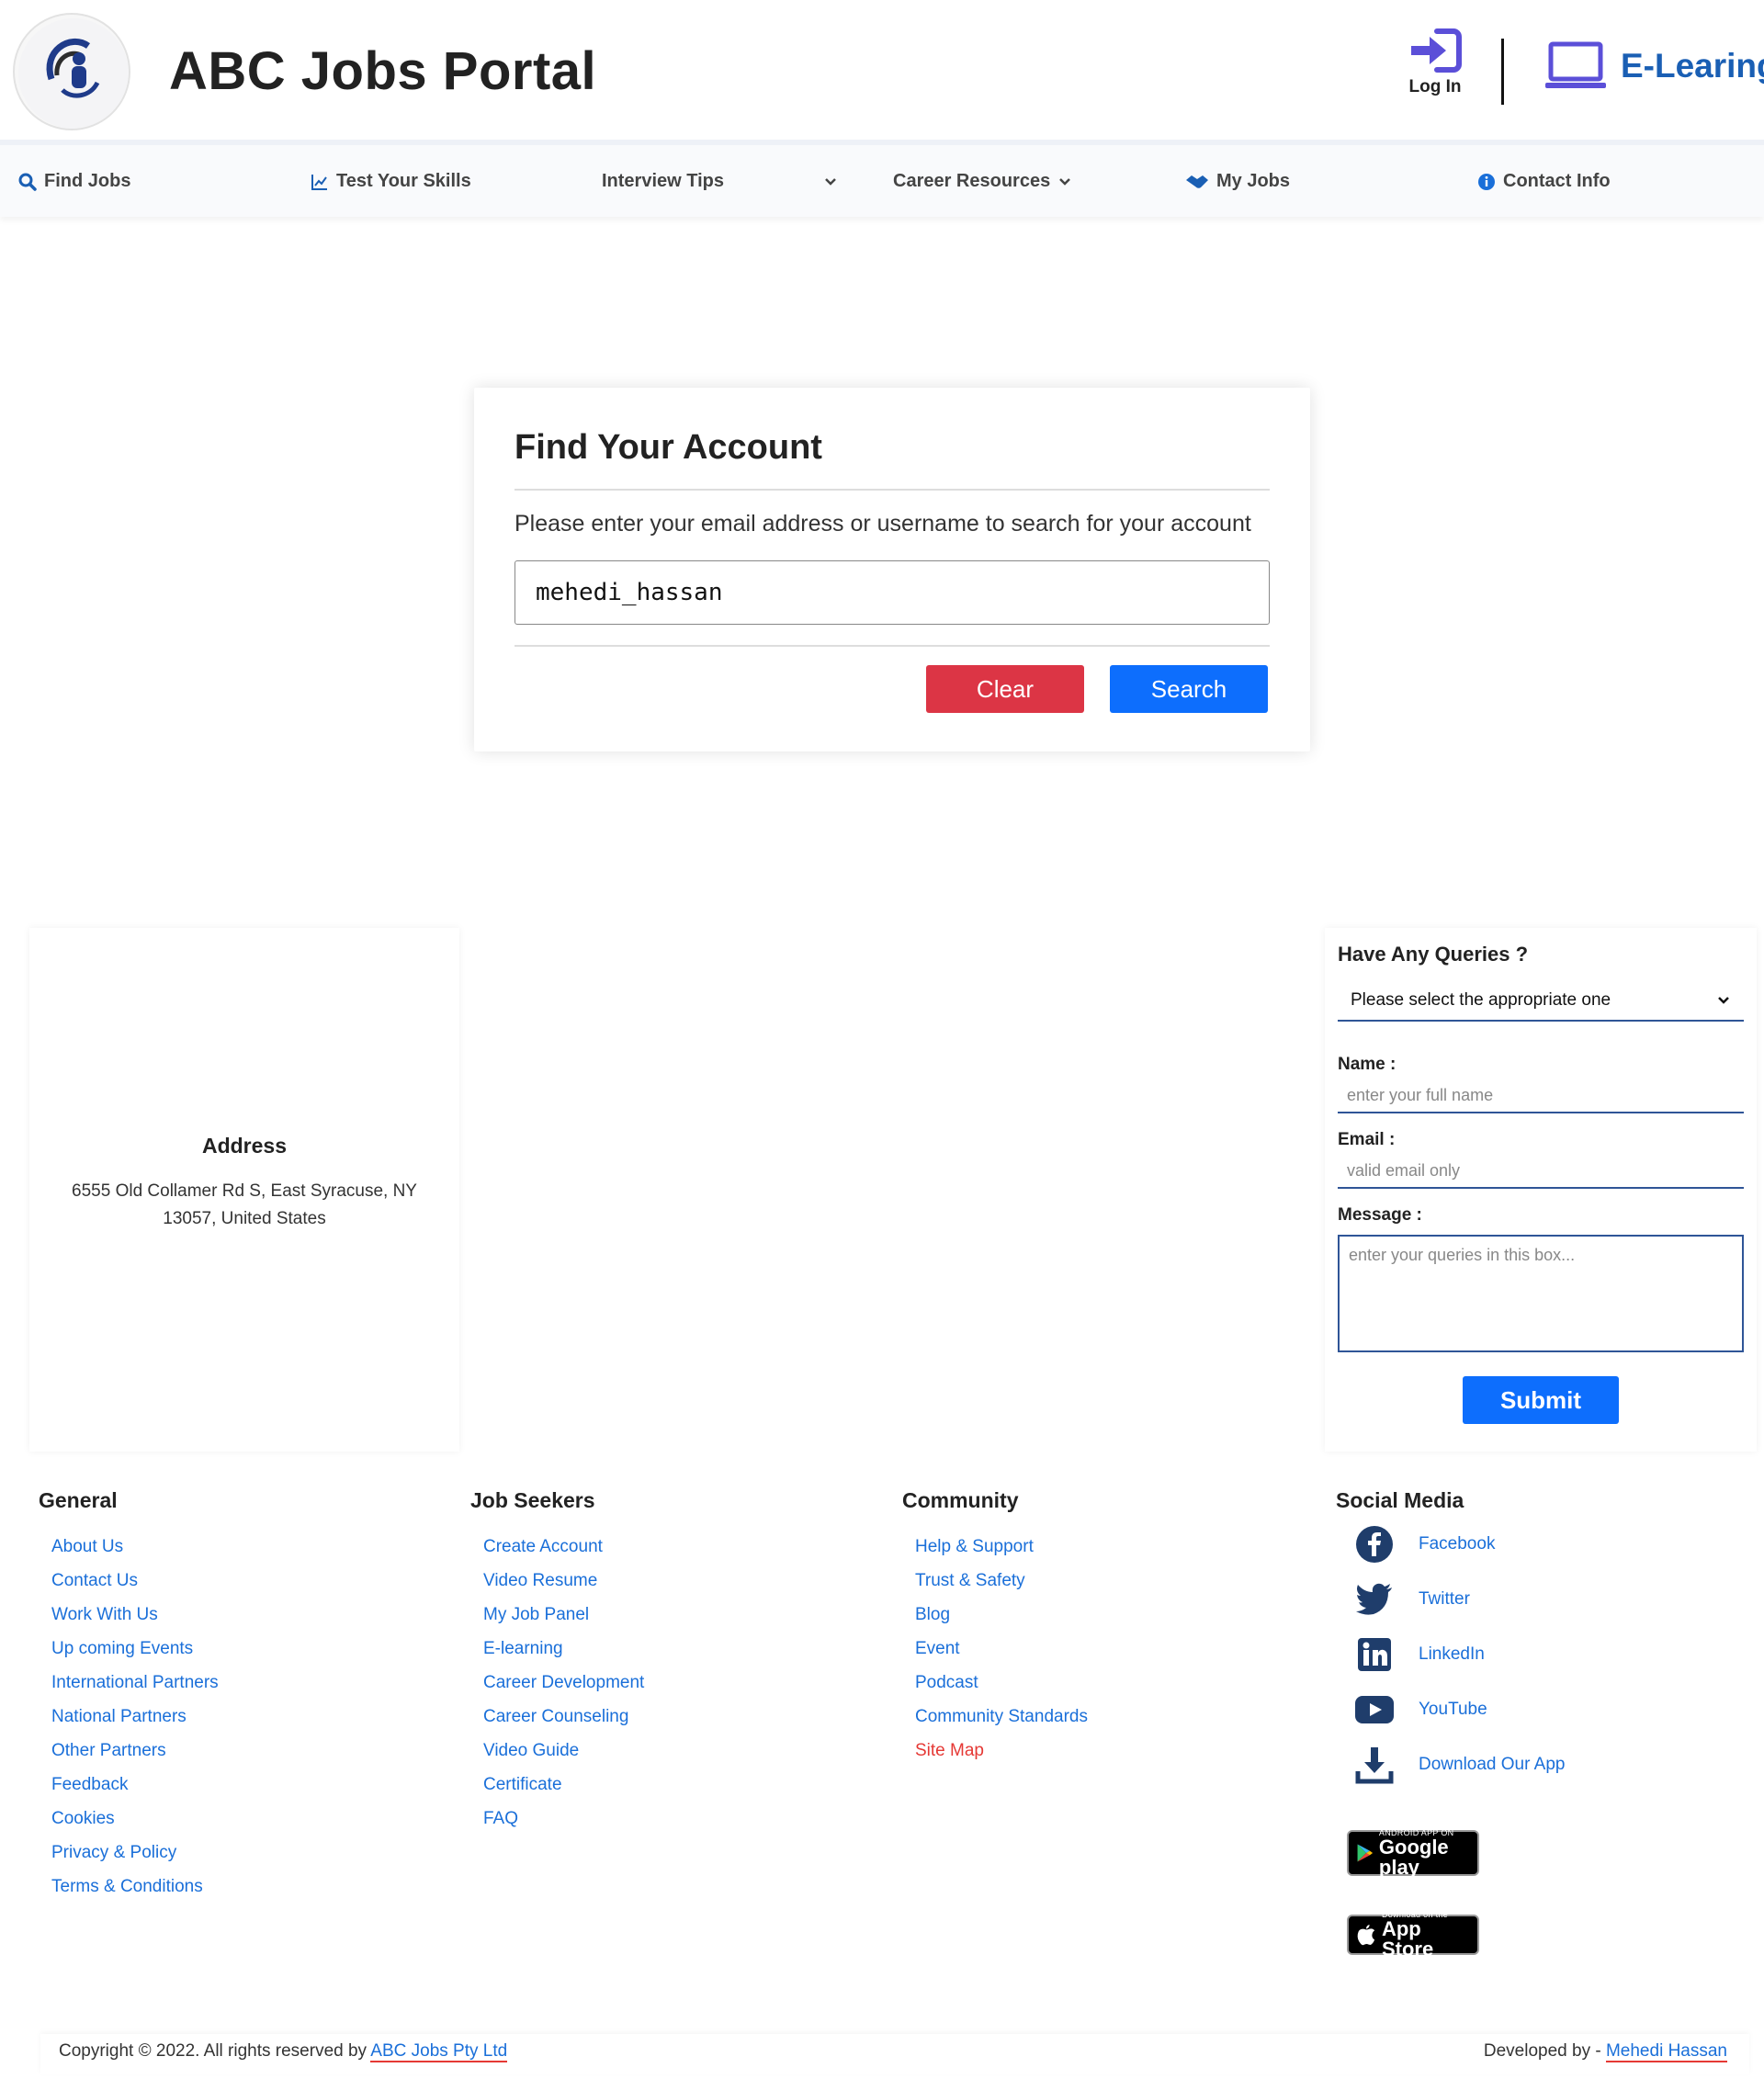  What do you see at coordinates (1002, 1683) in the screenshot?
I see `footer-link-podcast: Podcast` at bounding box center [1002, 1683].